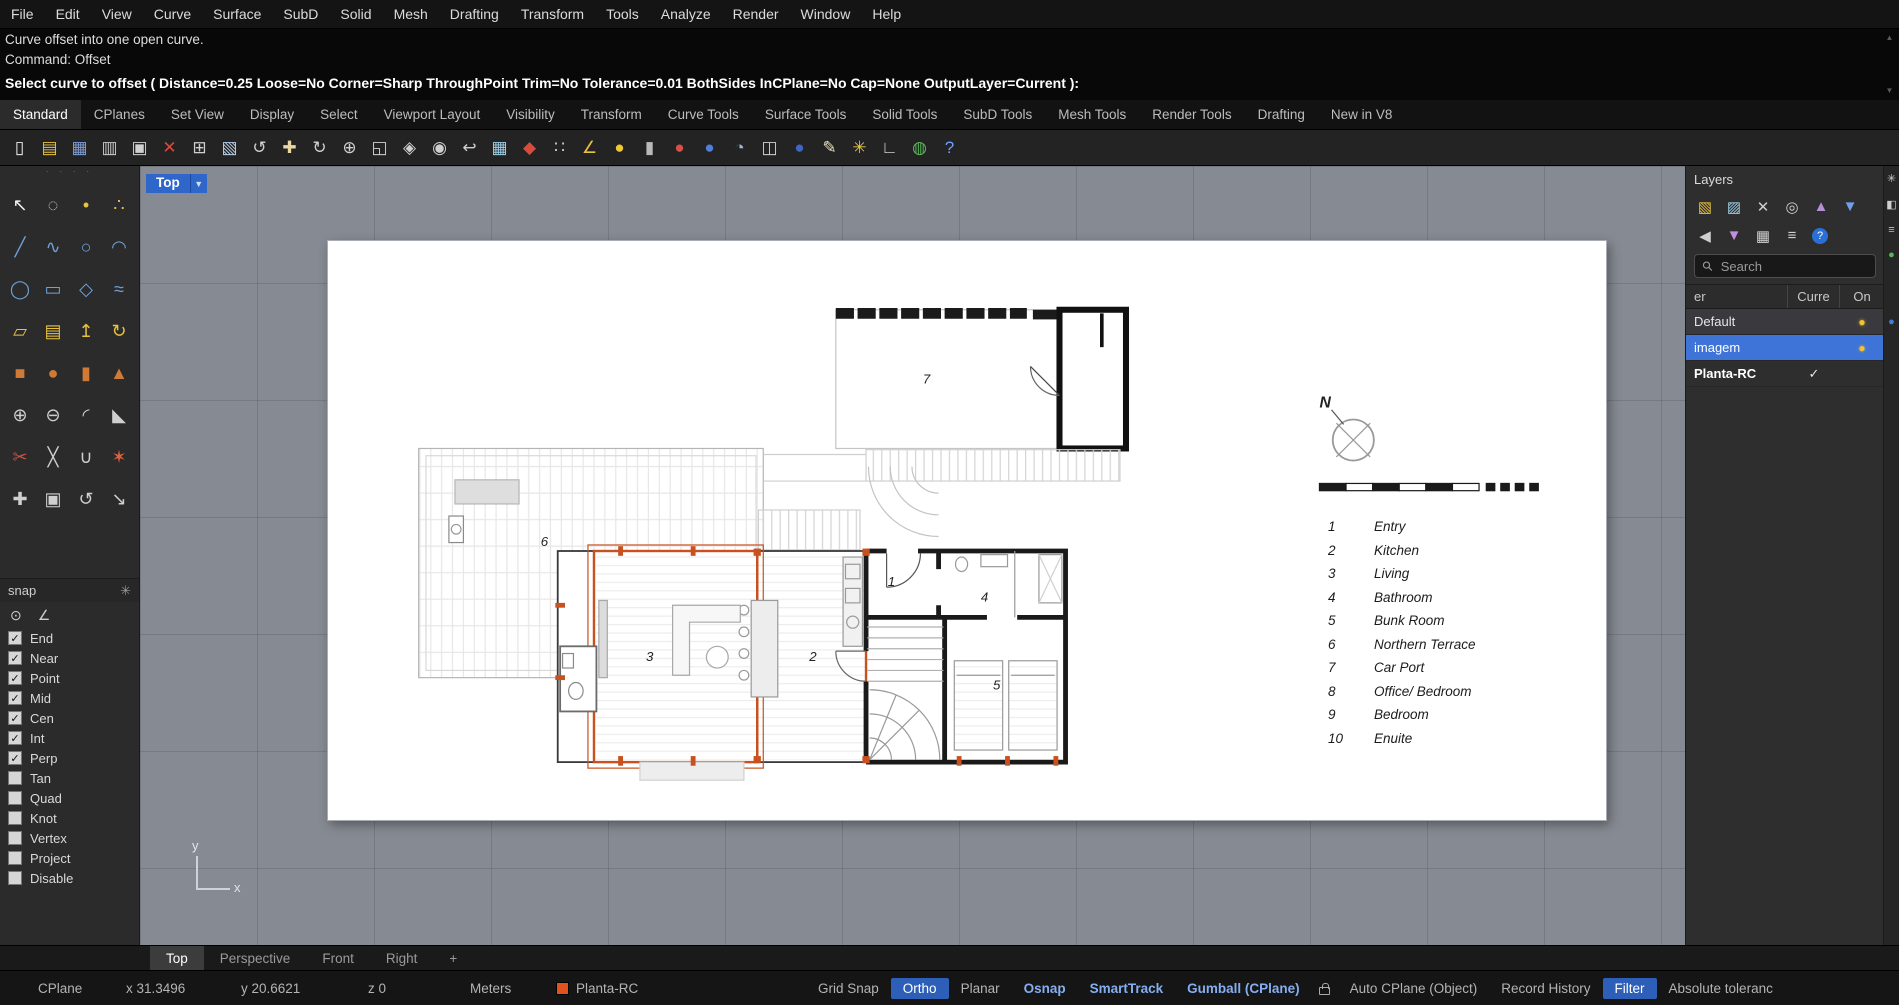  I want to click on tab-set-view: Set View, so click(197, 114).